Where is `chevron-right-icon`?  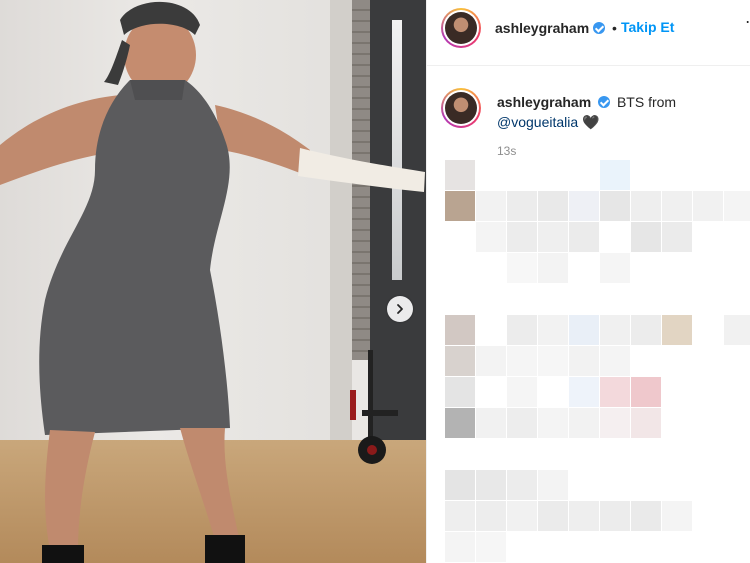 chevron-right-icon is located at coordinates (400, 309).